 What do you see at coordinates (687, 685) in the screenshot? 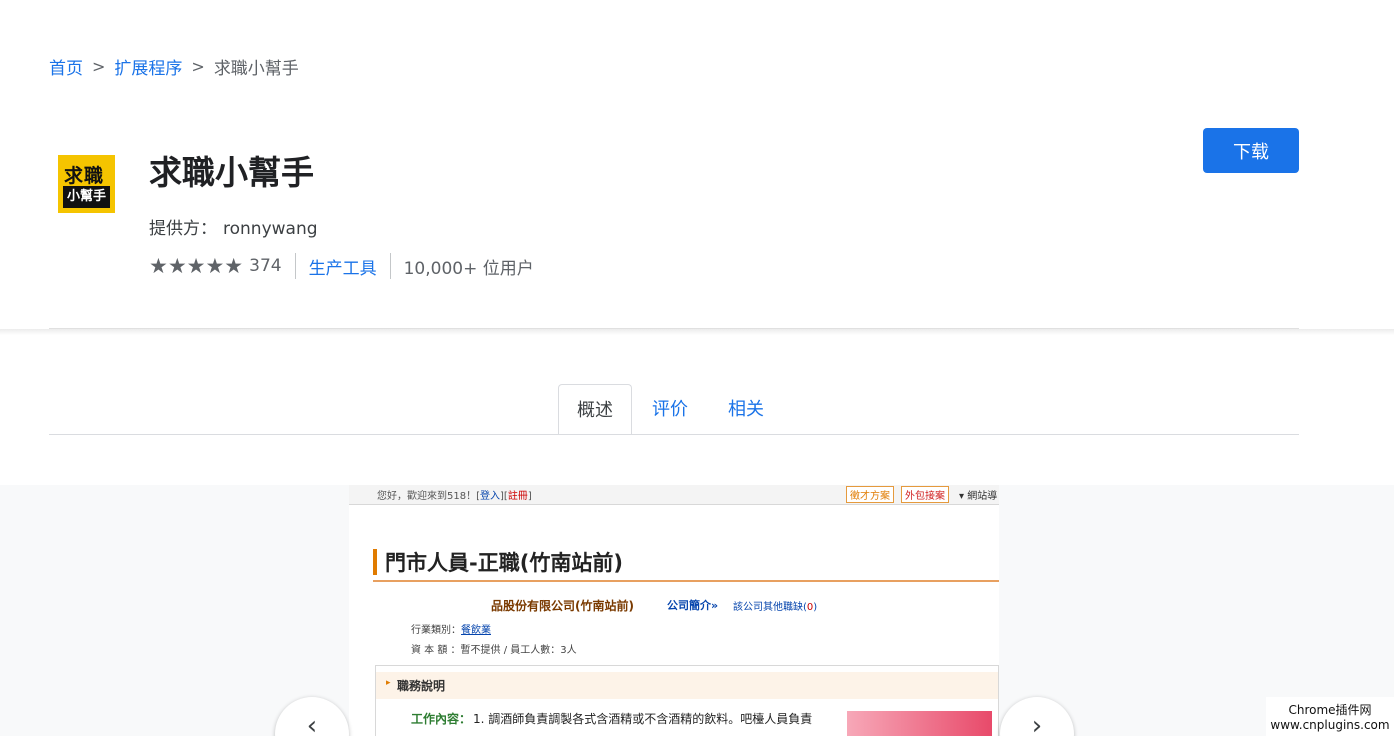
I see `shot-section-header` at bounding box center [687, 685].